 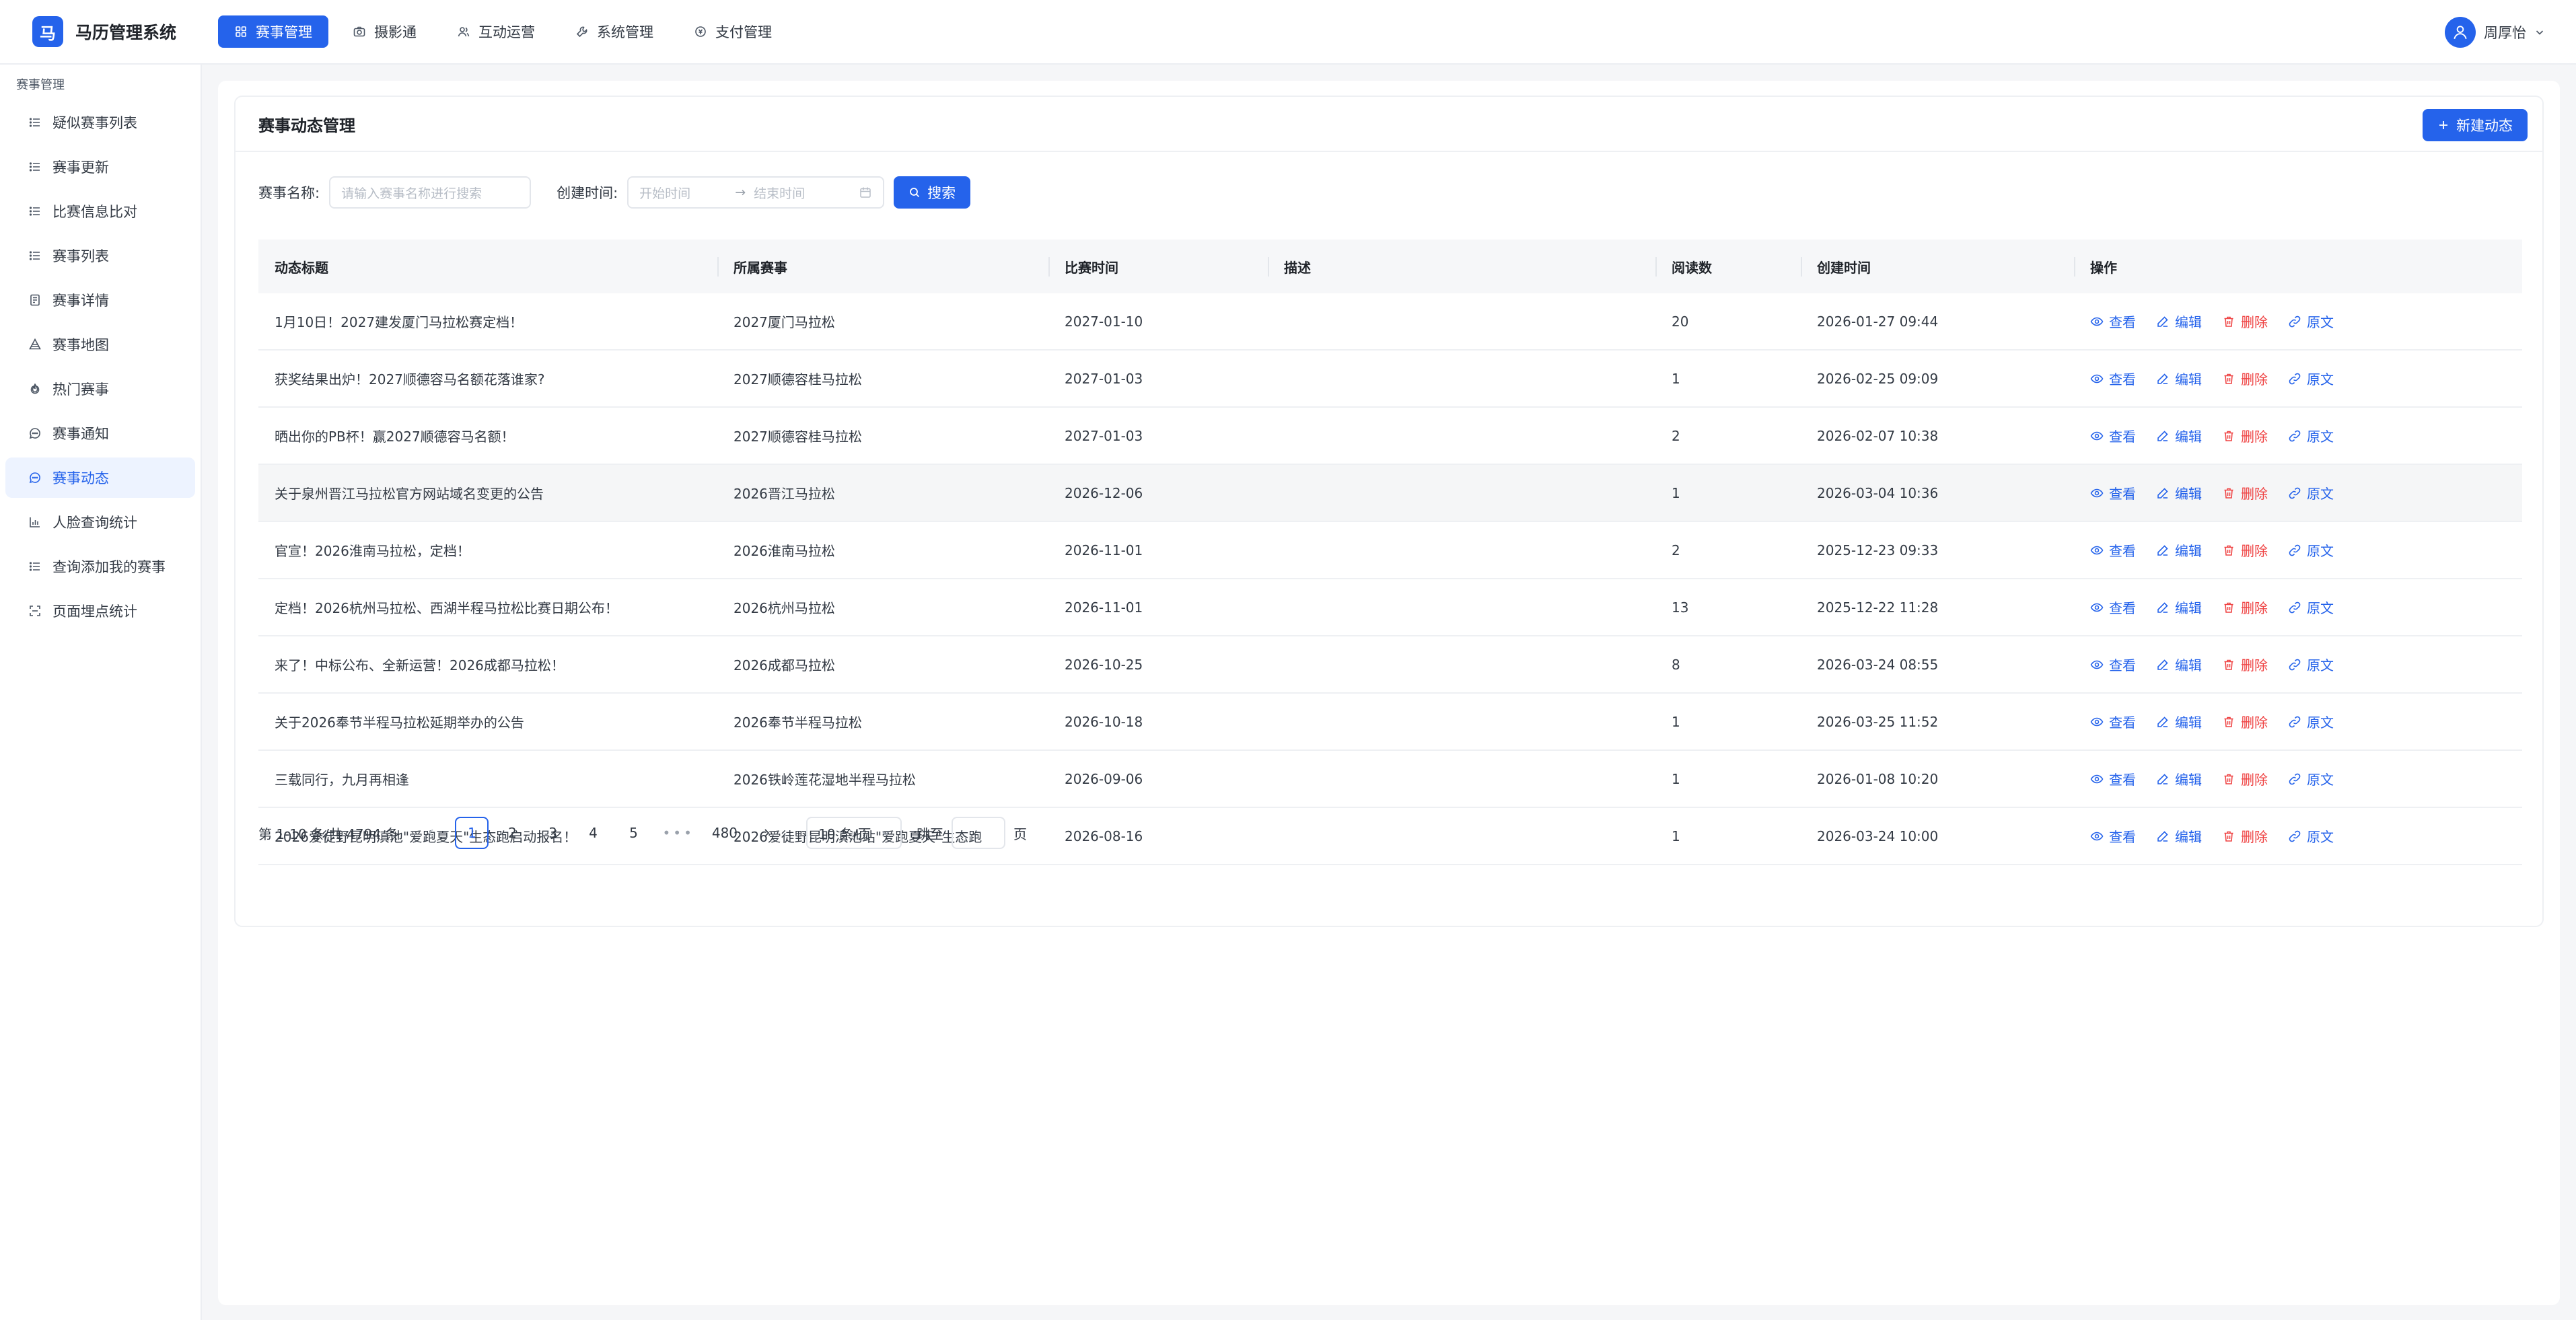 What do you see at coordinates (100, 522) in the screenshot?
I see `sidebar-item-face-stats: 人脸查询统计` at bounding box center [100, 522].